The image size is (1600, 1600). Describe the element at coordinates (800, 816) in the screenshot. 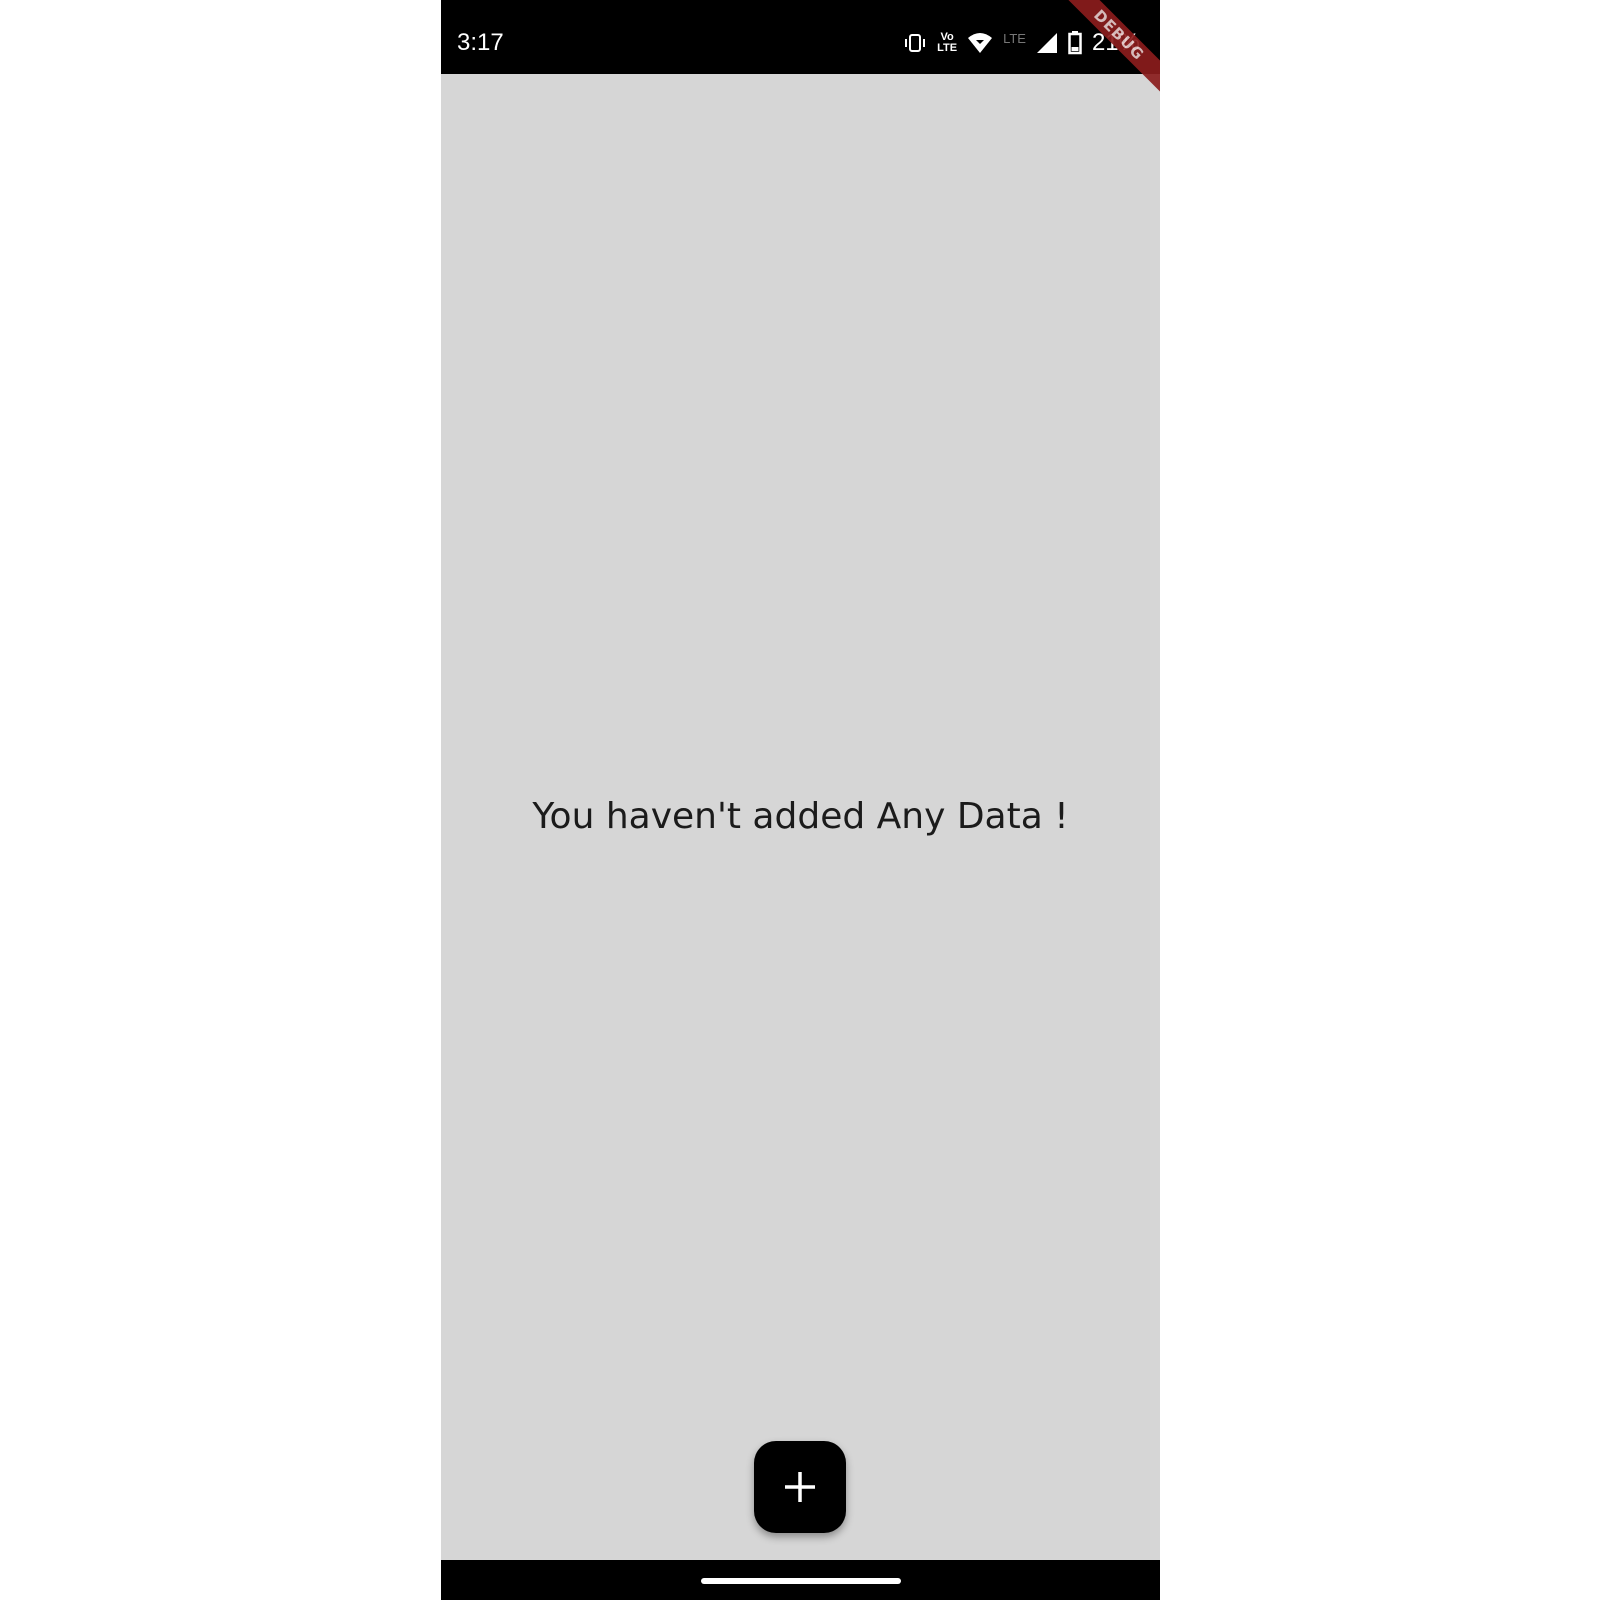

I see `empty-state-message: You haven't added Any Data !` at that location.